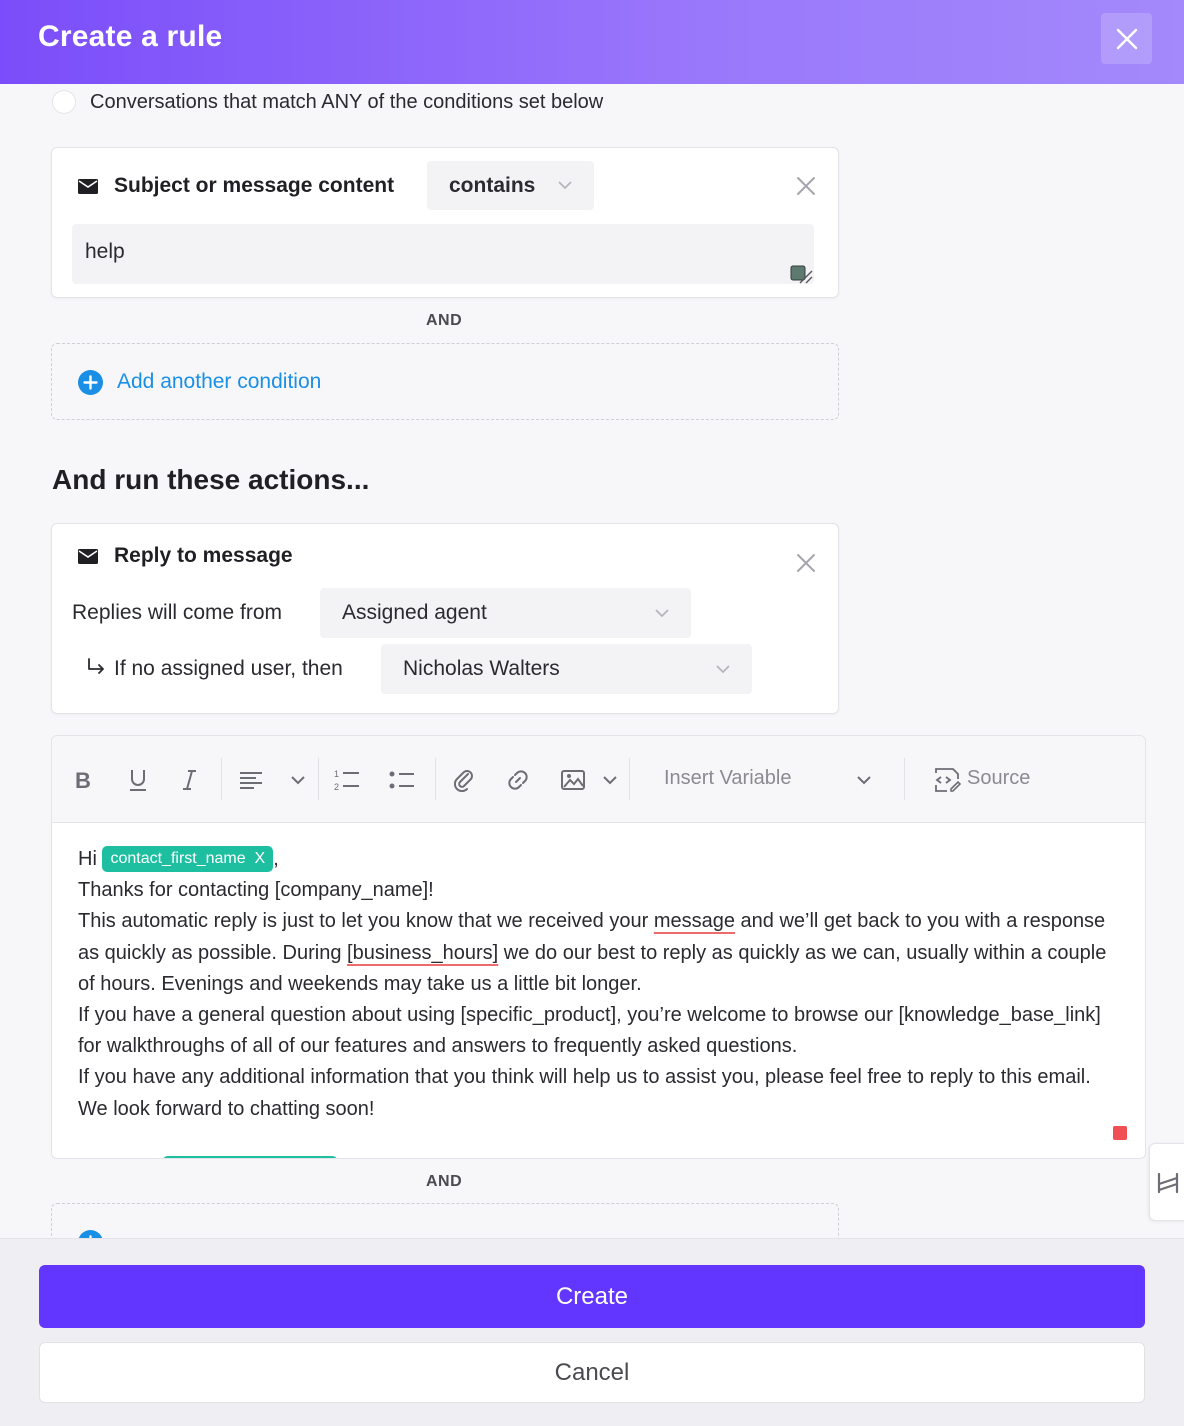 This screenshot has height=1426, width=1184. I want to click on underline-icon, so click(138, 780).